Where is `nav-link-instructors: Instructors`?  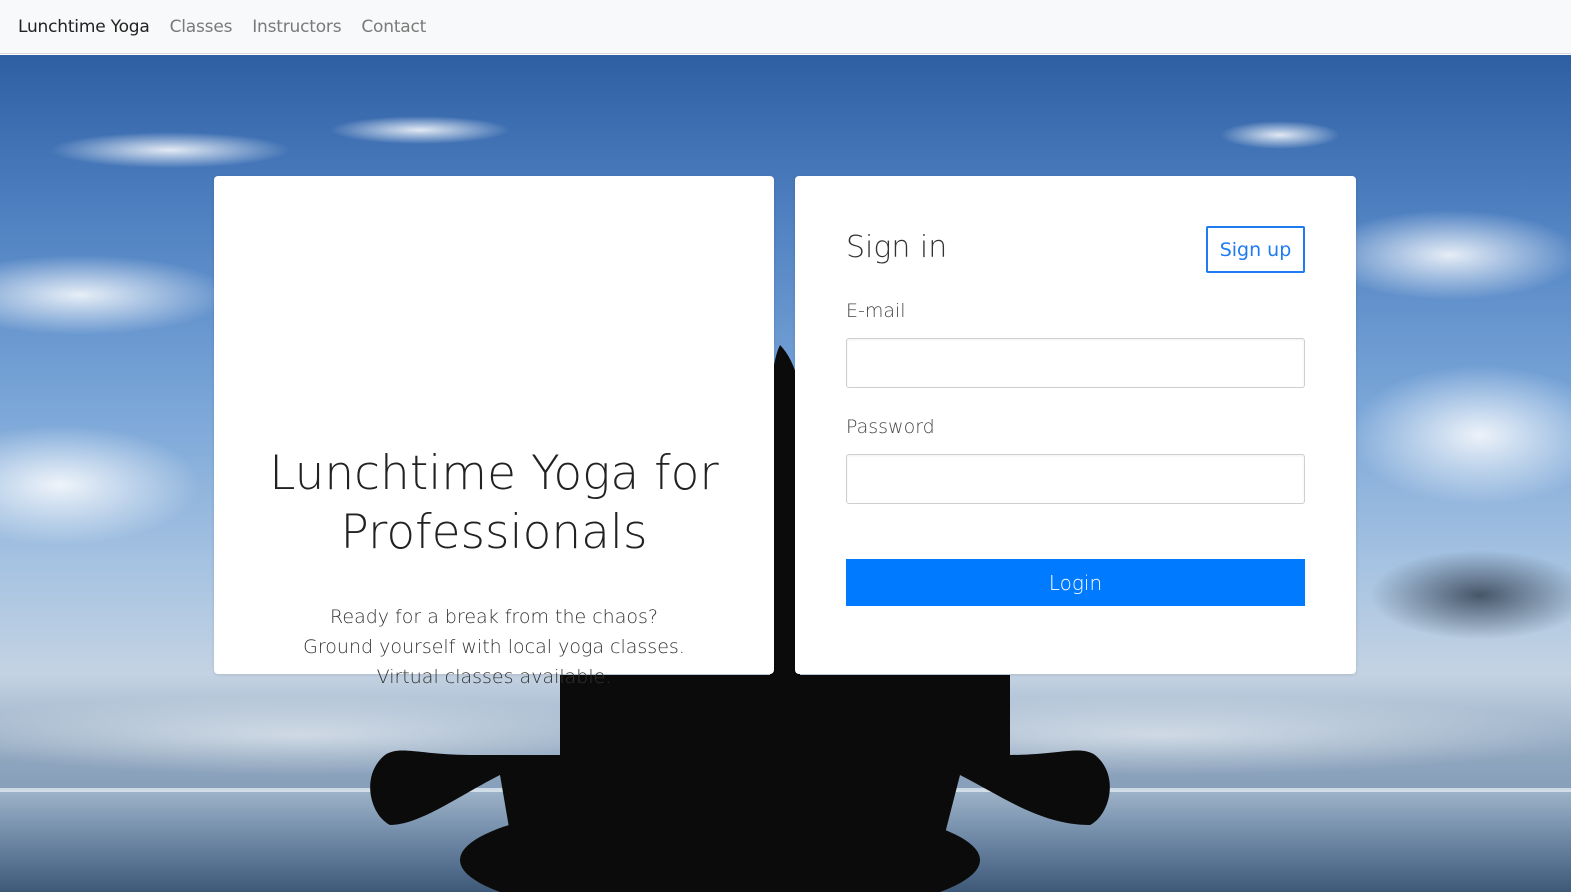 nav-link-instructors: Instructors is located at coordinates (296, 27).